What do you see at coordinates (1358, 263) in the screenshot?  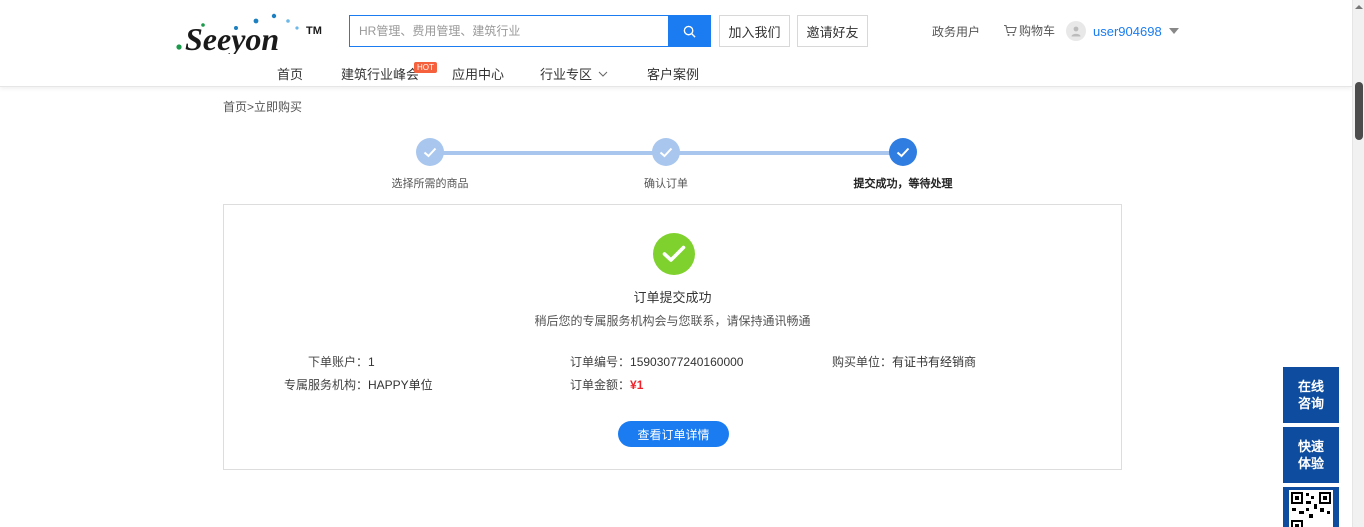 I see `page-scrollbar` at bounding box center [1358, 263].